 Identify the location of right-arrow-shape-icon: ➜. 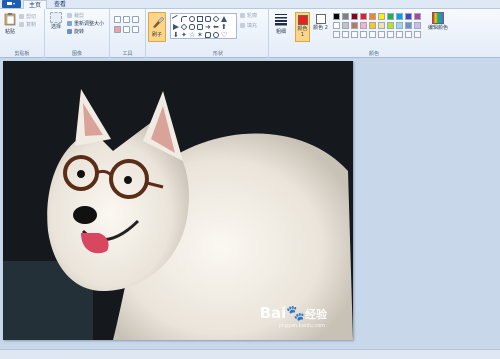
(208, 27).